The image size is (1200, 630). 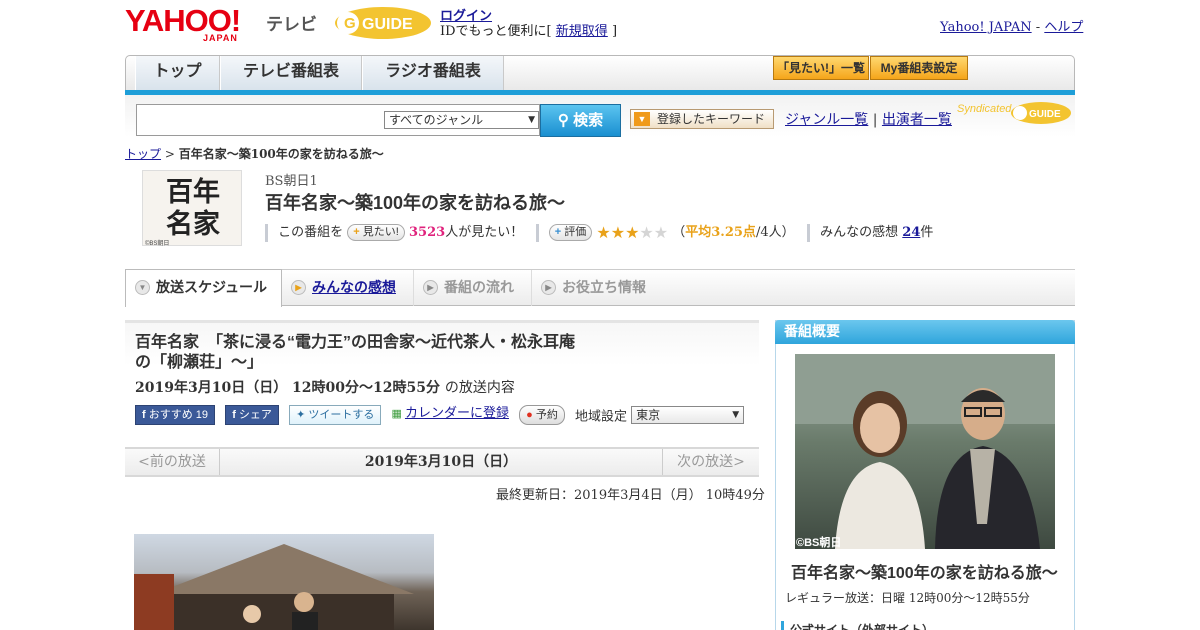 What do you see at coordinates (720, 232) in the screenshot?
I see `average-rating: 平均3.25点` at bounding box center [720, 232].